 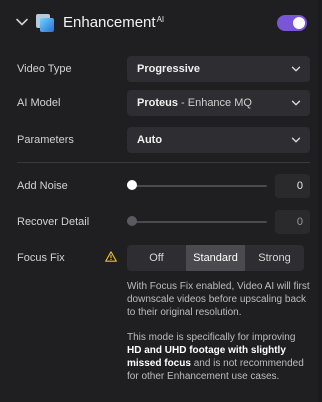 What do you see at coordinates (53, 222) in the screenshot?
I see `recover-detail-label: Recover Detail` at bounding box center [53, 222].